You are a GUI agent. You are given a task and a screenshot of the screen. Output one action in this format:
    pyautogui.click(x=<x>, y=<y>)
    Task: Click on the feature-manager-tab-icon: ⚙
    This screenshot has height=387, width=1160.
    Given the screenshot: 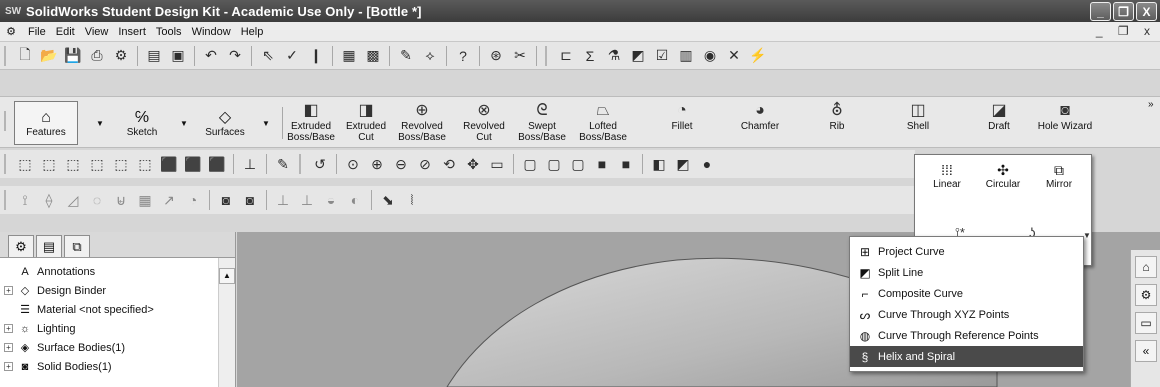 What is the action you would take?
    pyautogui.click(x=21, y=246)
    